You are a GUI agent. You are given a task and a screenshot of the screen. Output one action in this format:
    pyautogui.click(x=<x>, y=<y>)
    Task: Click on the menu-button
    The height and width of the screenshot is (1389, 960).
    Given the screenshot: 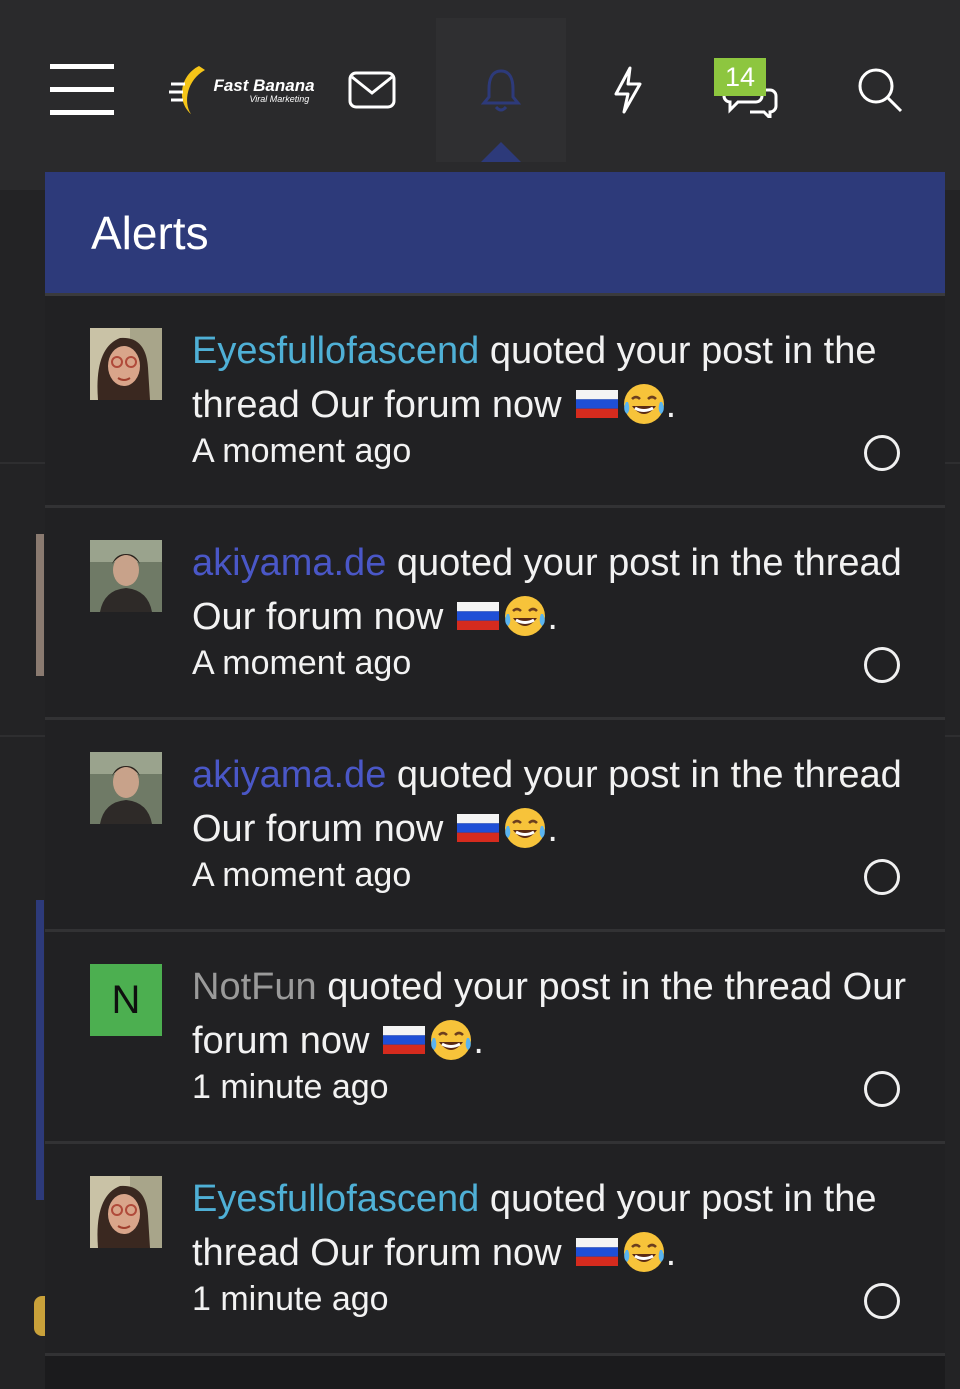 What is the action you would take?
    pyautogui.click(x=82, y=90)
    